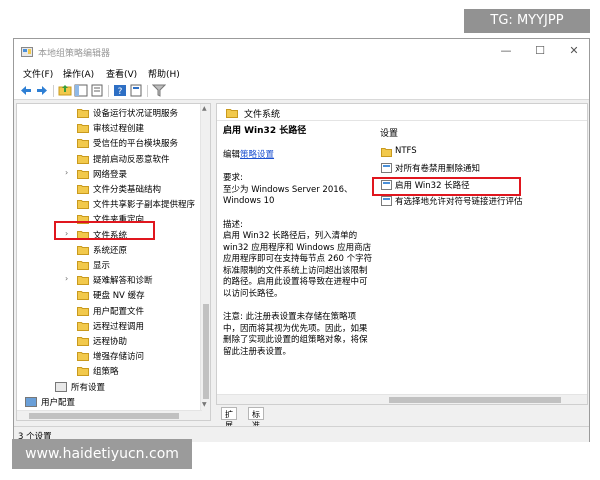 Image resolution: width=600 pixels, height=480 pixels. I want to click on user-config-icon, so click(31, 401).